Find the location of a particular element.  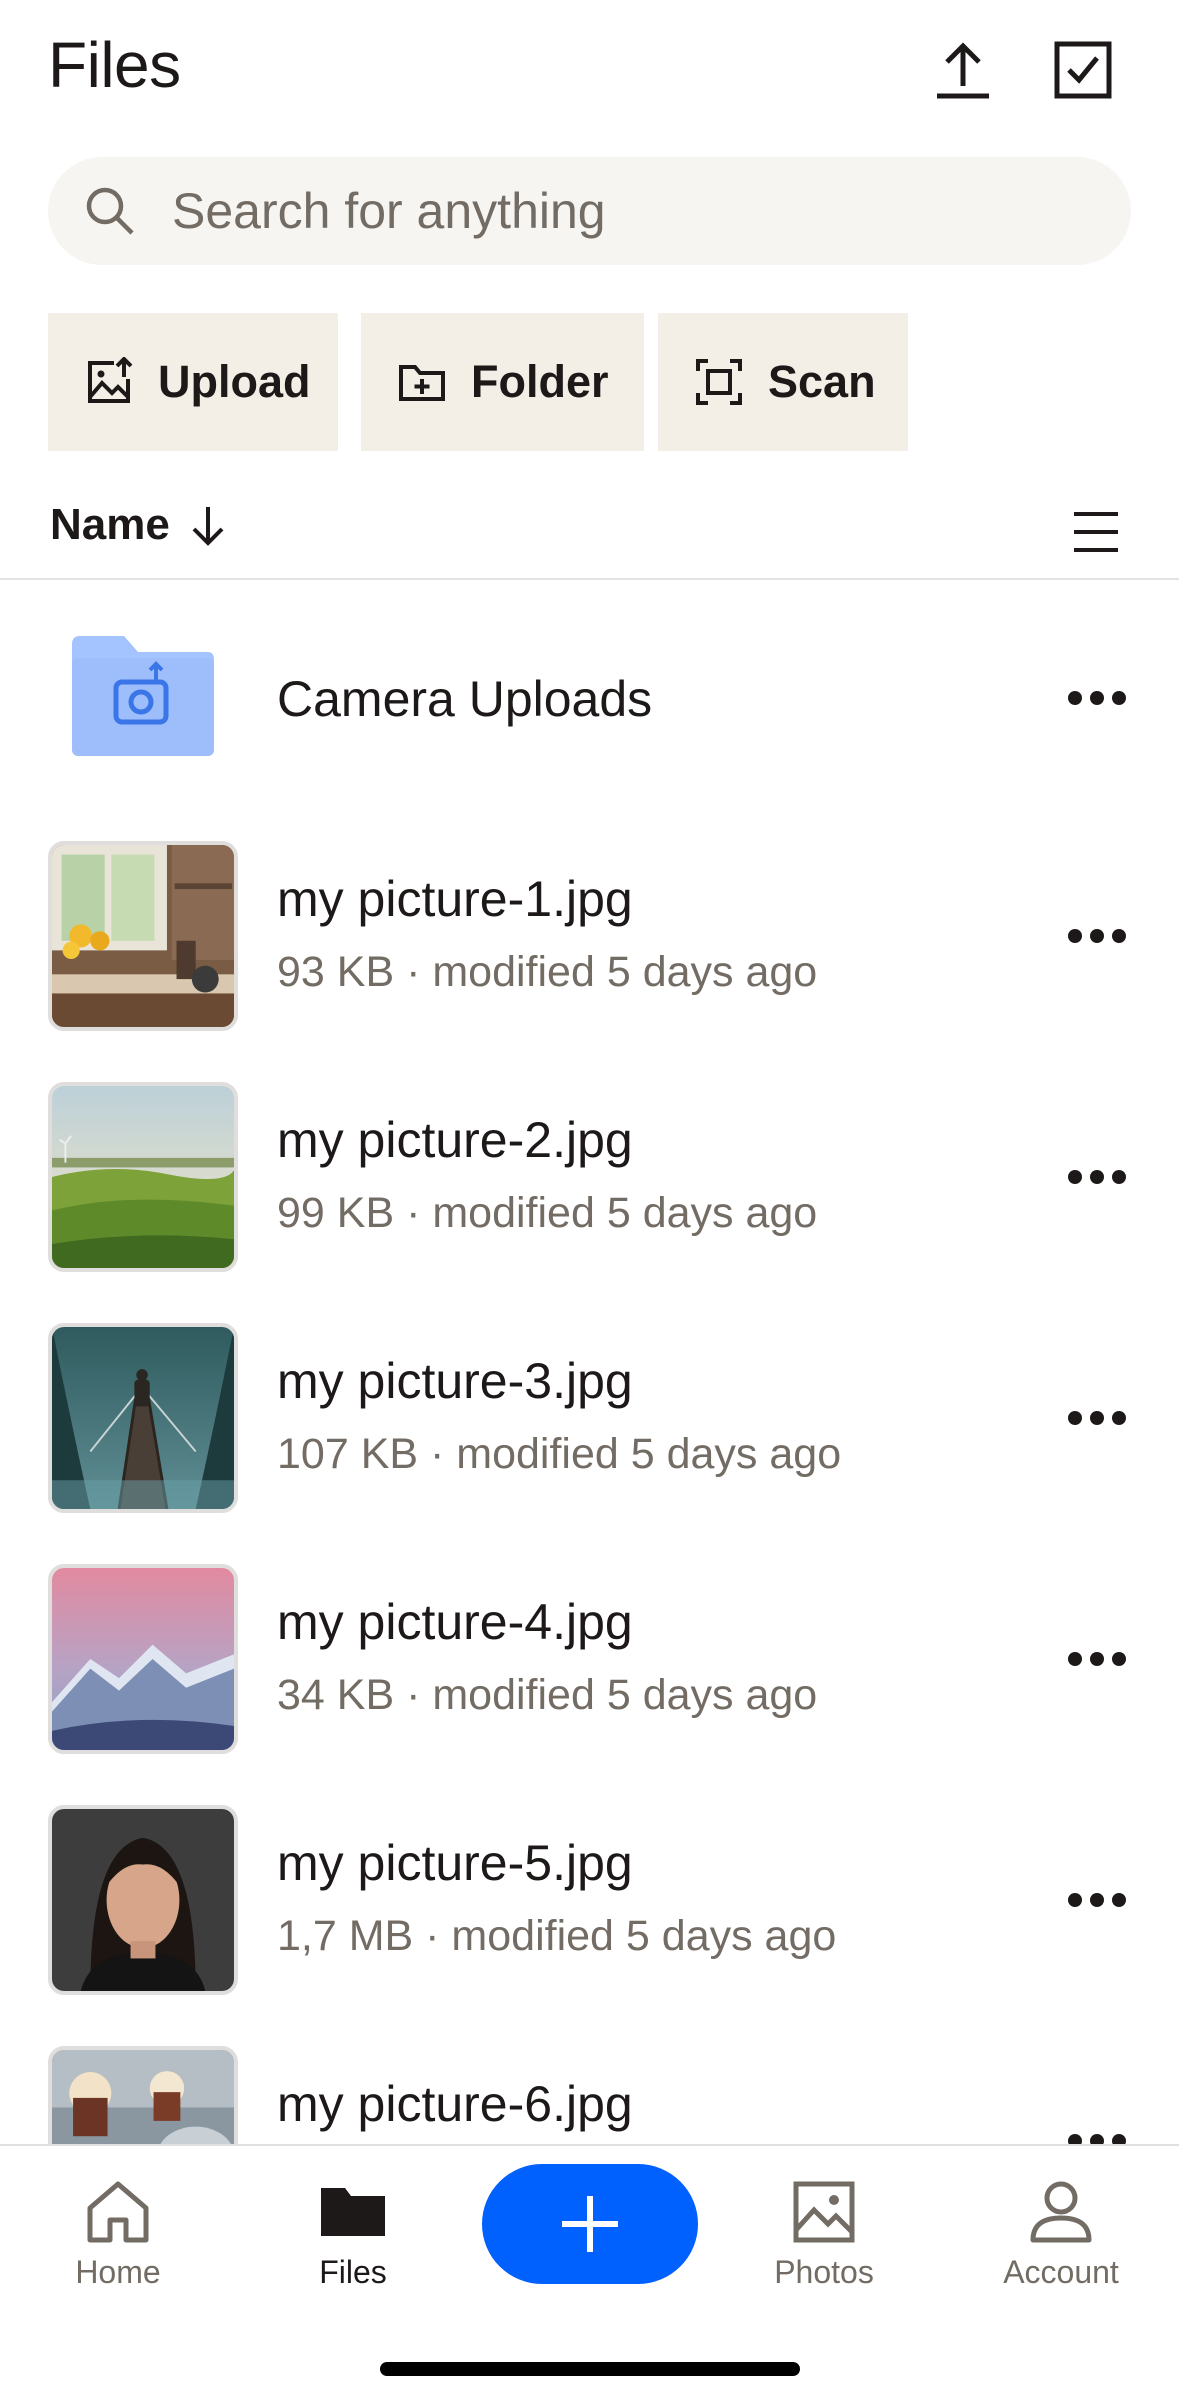

nav-files-label: Files is located at coordinates (353, 2272).